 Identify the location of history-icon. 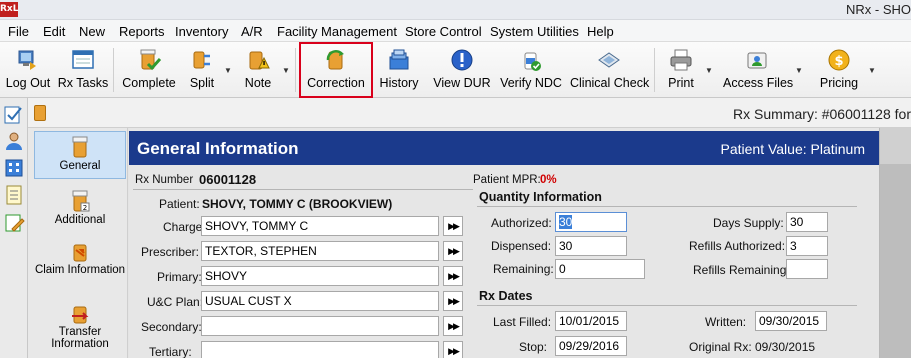
(399, 59).